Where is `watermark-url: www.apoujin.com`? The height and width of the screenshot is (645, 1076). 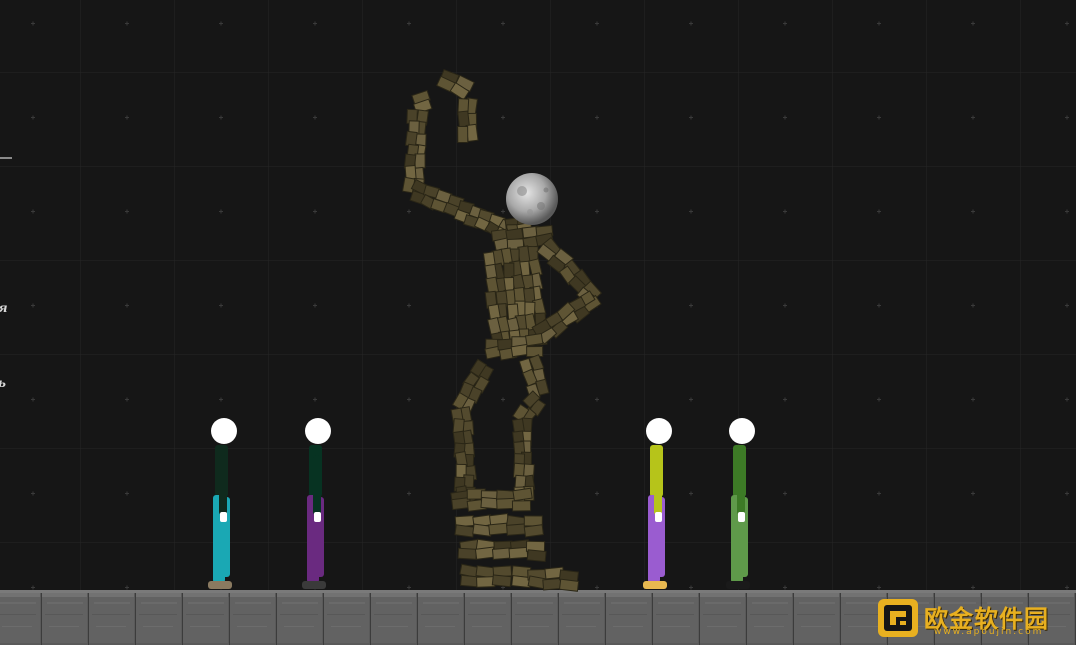 watermark-url: www.apoujin.com is located at coordinates (989, 632).